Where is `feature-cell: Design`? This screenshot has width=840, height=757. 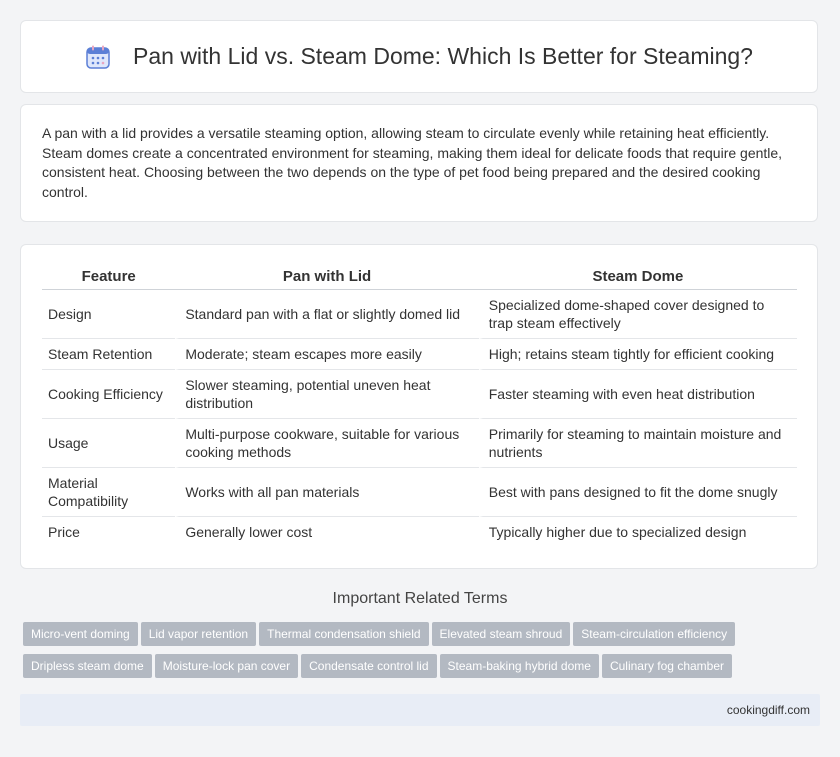
feature-cell: Design is located at coordinates (109, 314).